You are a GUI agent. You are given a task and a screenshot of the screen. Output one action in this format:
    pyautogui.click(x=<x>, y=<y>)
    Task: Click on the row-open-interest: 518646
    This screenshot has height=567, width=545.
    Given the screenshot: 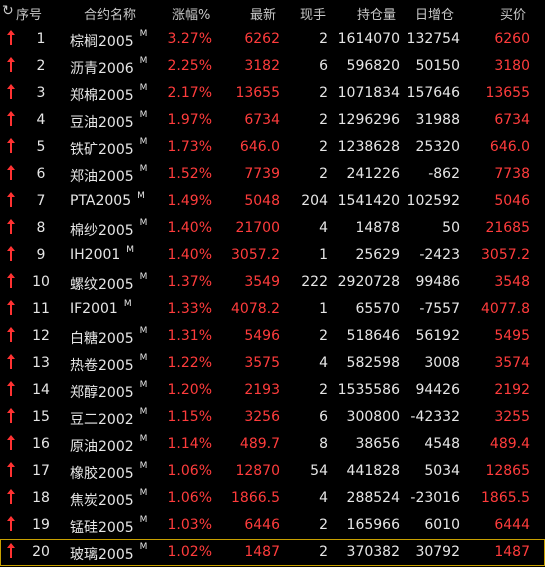 What is the action you would take?
    pyautogui.click(x=373, y=336)
    